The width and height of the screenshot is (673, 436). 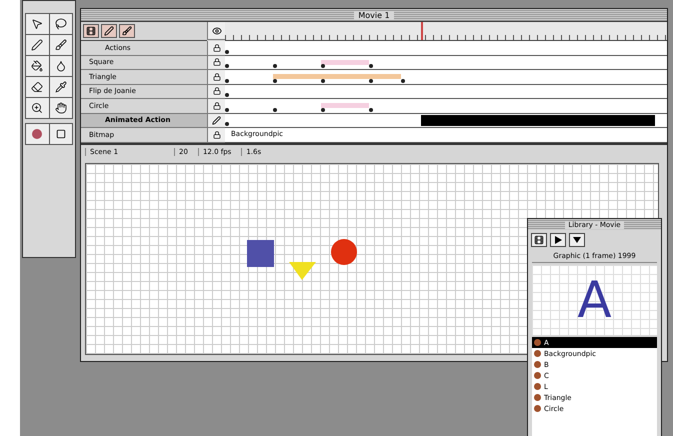 What do you see at coordinates (374, 15) in the screenshot?
I see `window-title: Movie 1` at bounding box center [374, 15].